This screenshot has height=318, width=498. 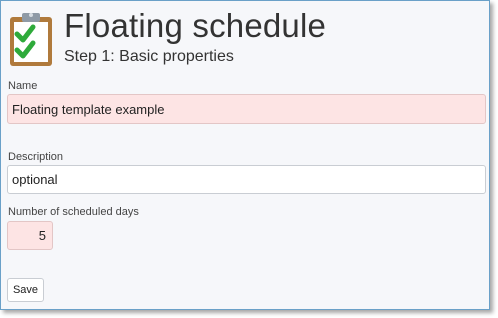 What do you see at coordinates (36, 157) in the screenshot?
I see `description-label: Description` at bounding box center [36, 157].